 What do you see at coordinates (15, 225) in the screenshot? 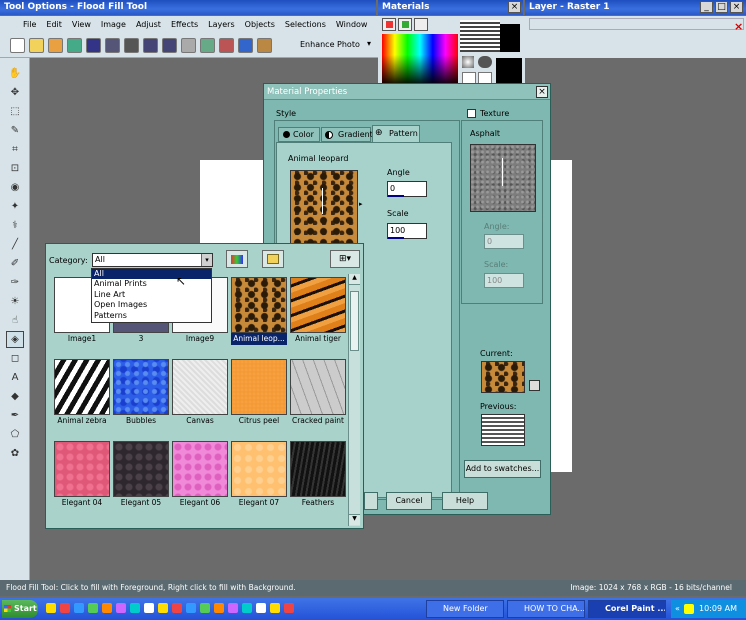
I see `clone-tool-icon: ⚕` at bounding box center [15, 225].